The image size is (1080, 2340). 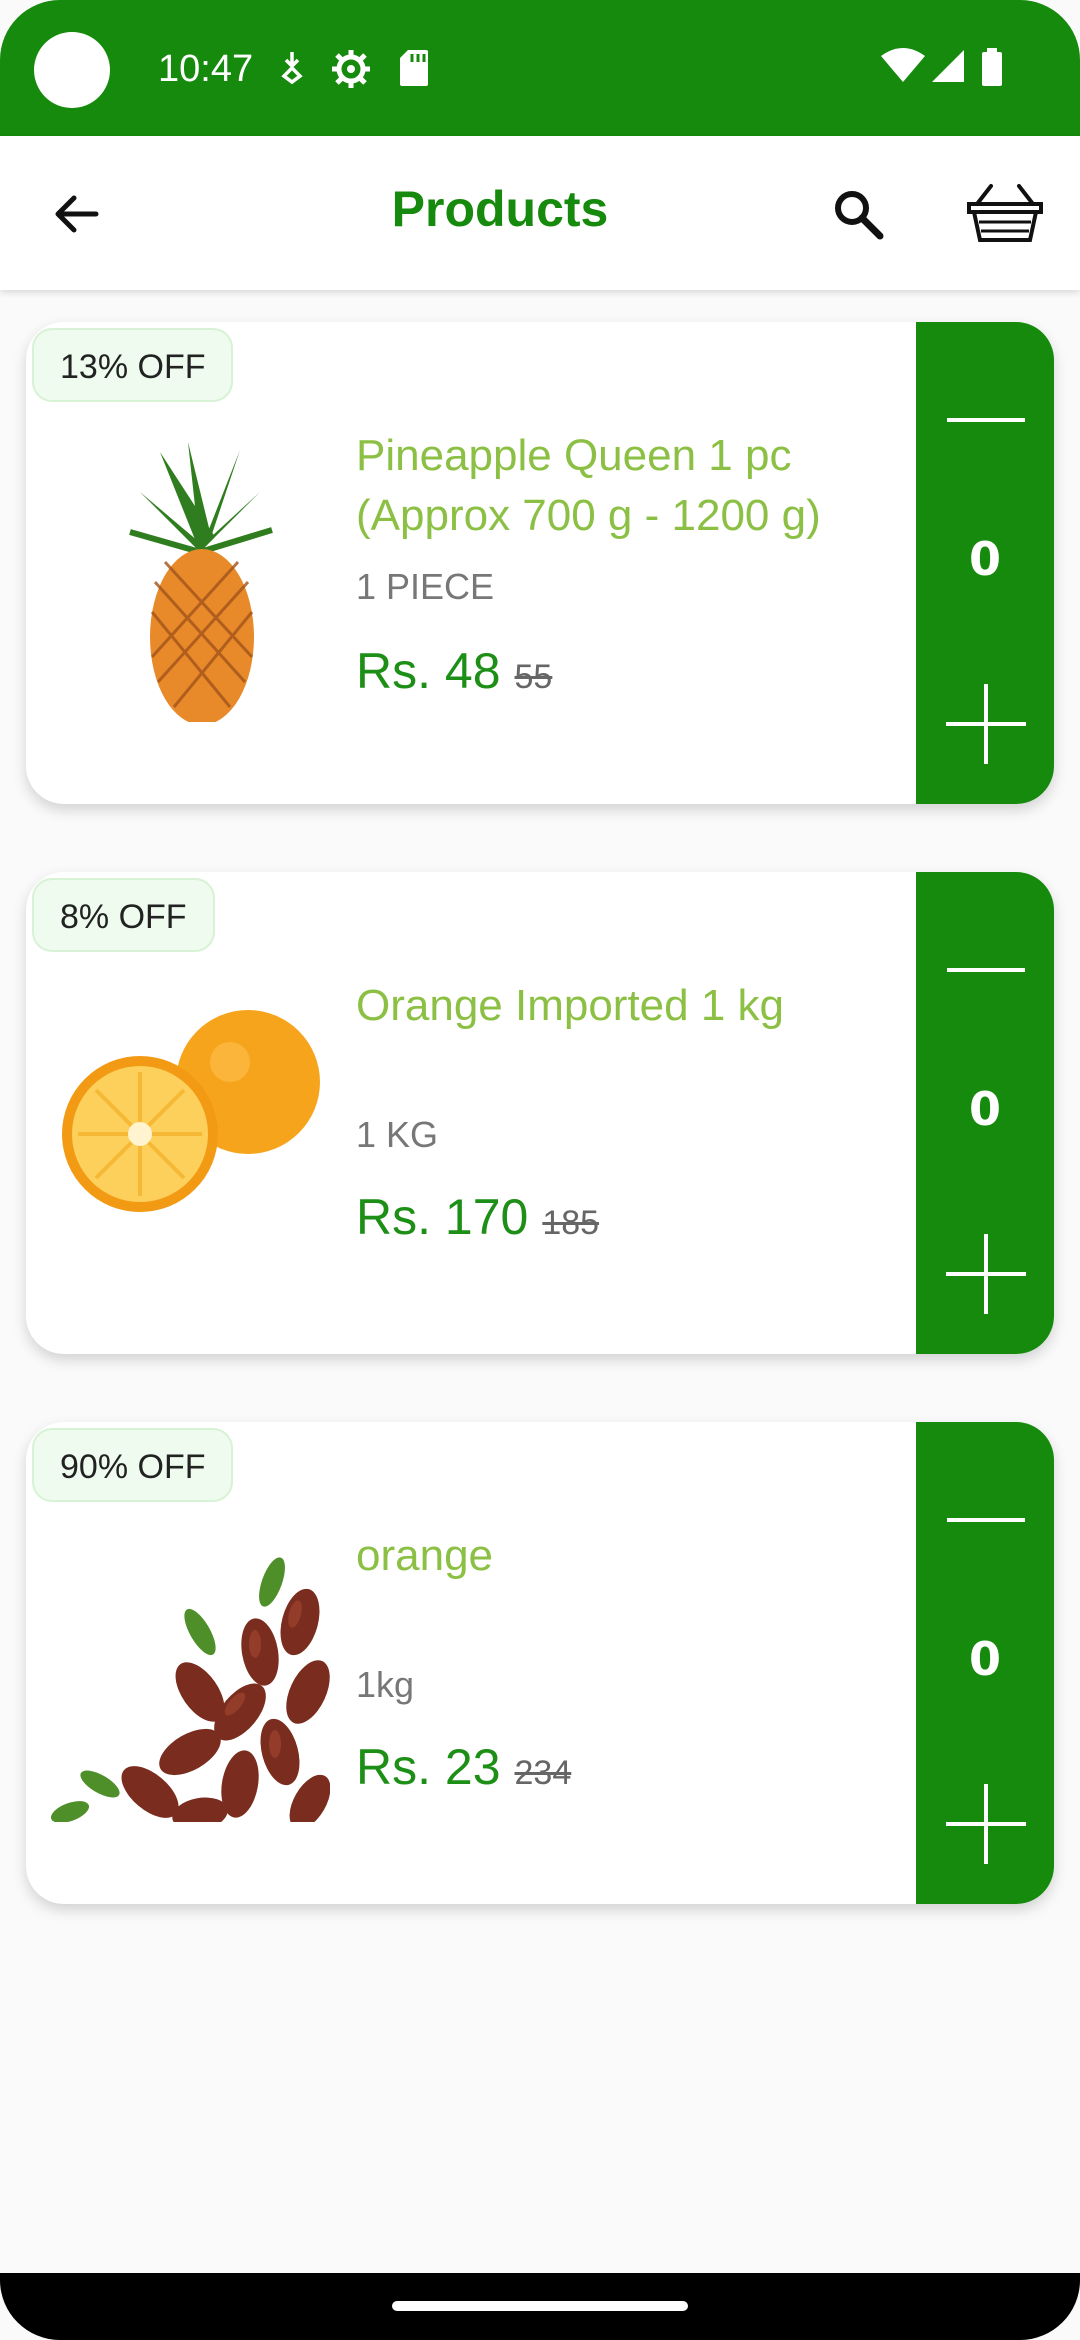 What do you see at coordinates (397, 1134) in the screenshot?
I see `product-unit: 1 KG` at bounding box center [397, 1134].